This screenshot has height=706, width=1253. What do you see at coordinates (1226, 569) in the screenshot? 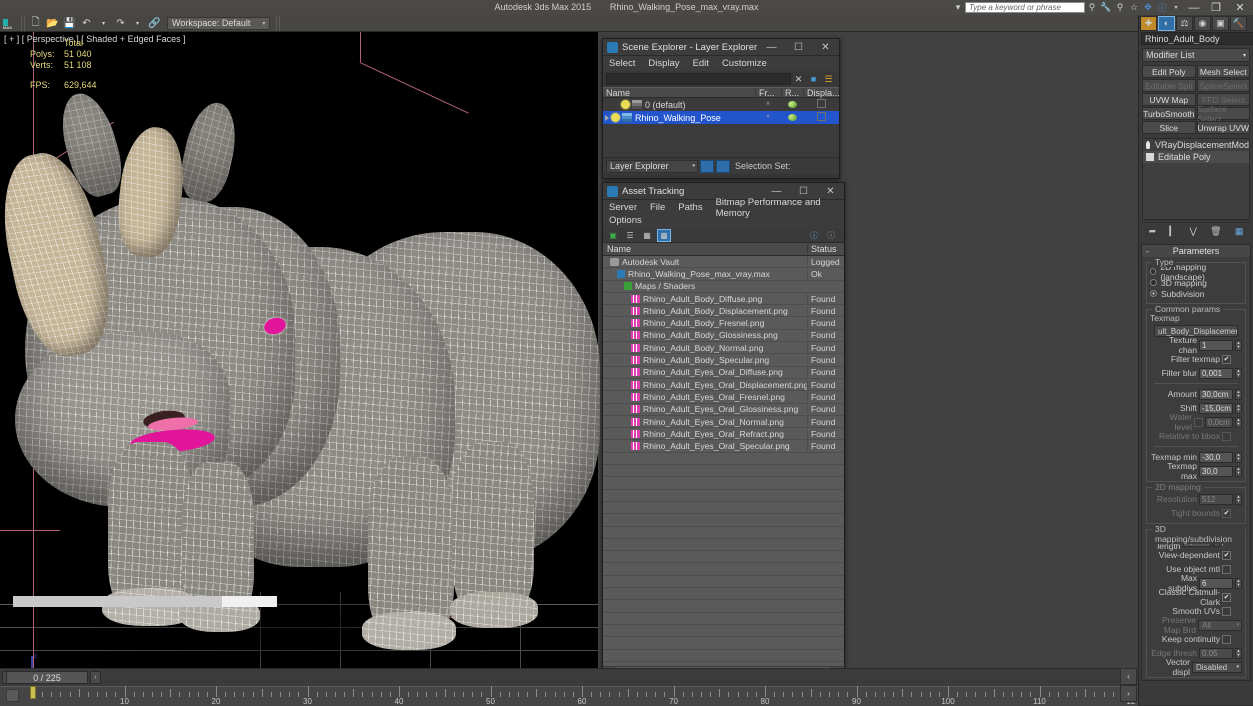
I see `use-object-mtl-checkbox` at bounding box center [1226, 569].